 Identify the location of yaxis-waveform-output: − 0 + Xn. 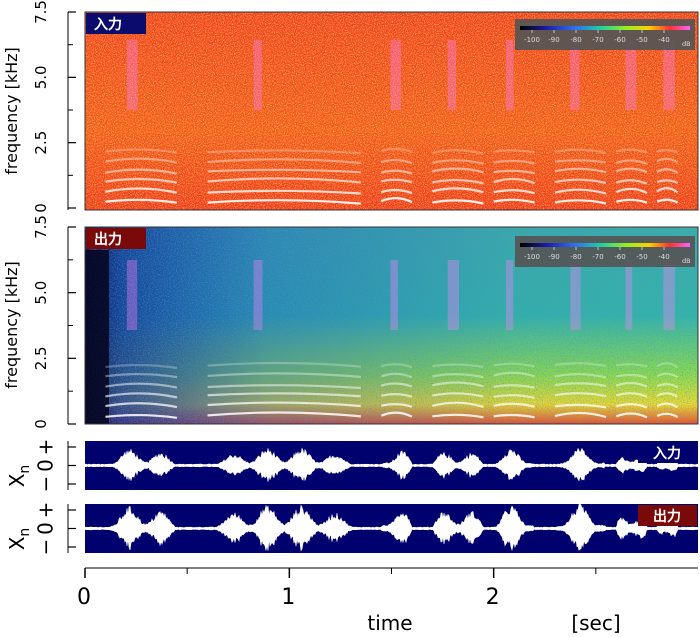
(40, 529).